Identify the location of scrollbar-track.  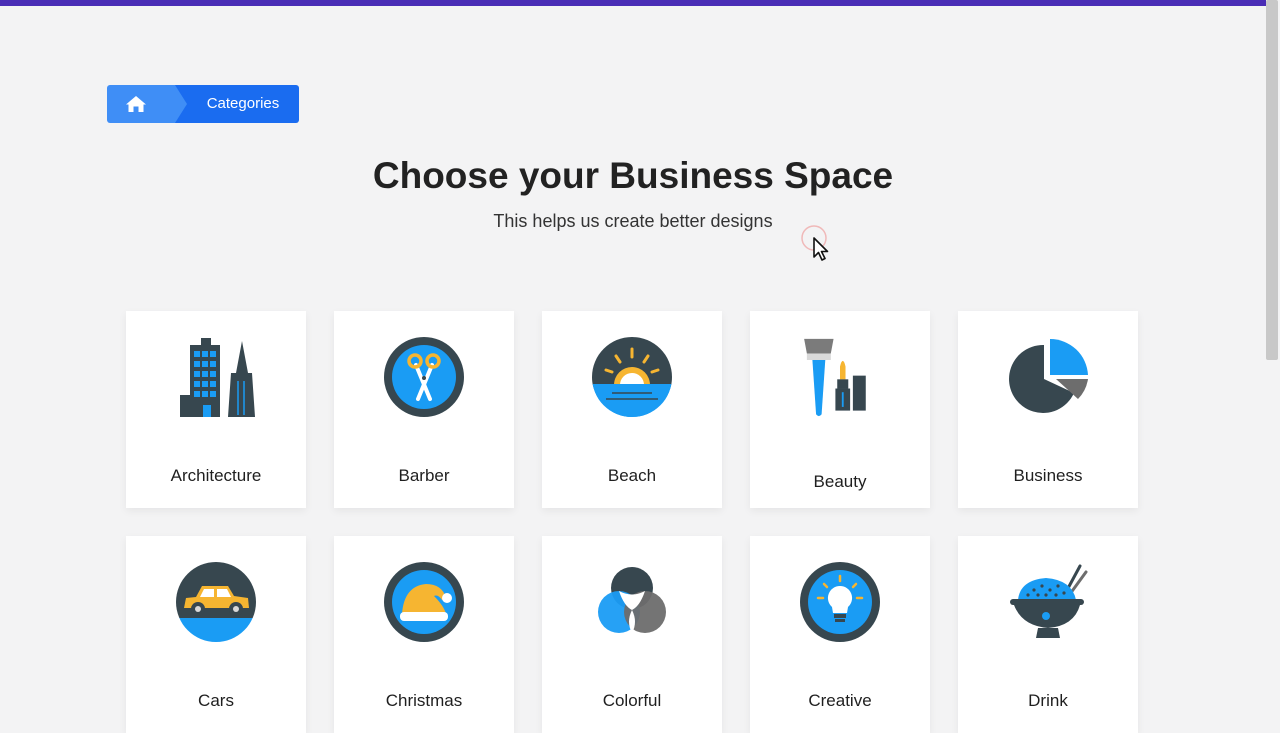
(1273, 360).